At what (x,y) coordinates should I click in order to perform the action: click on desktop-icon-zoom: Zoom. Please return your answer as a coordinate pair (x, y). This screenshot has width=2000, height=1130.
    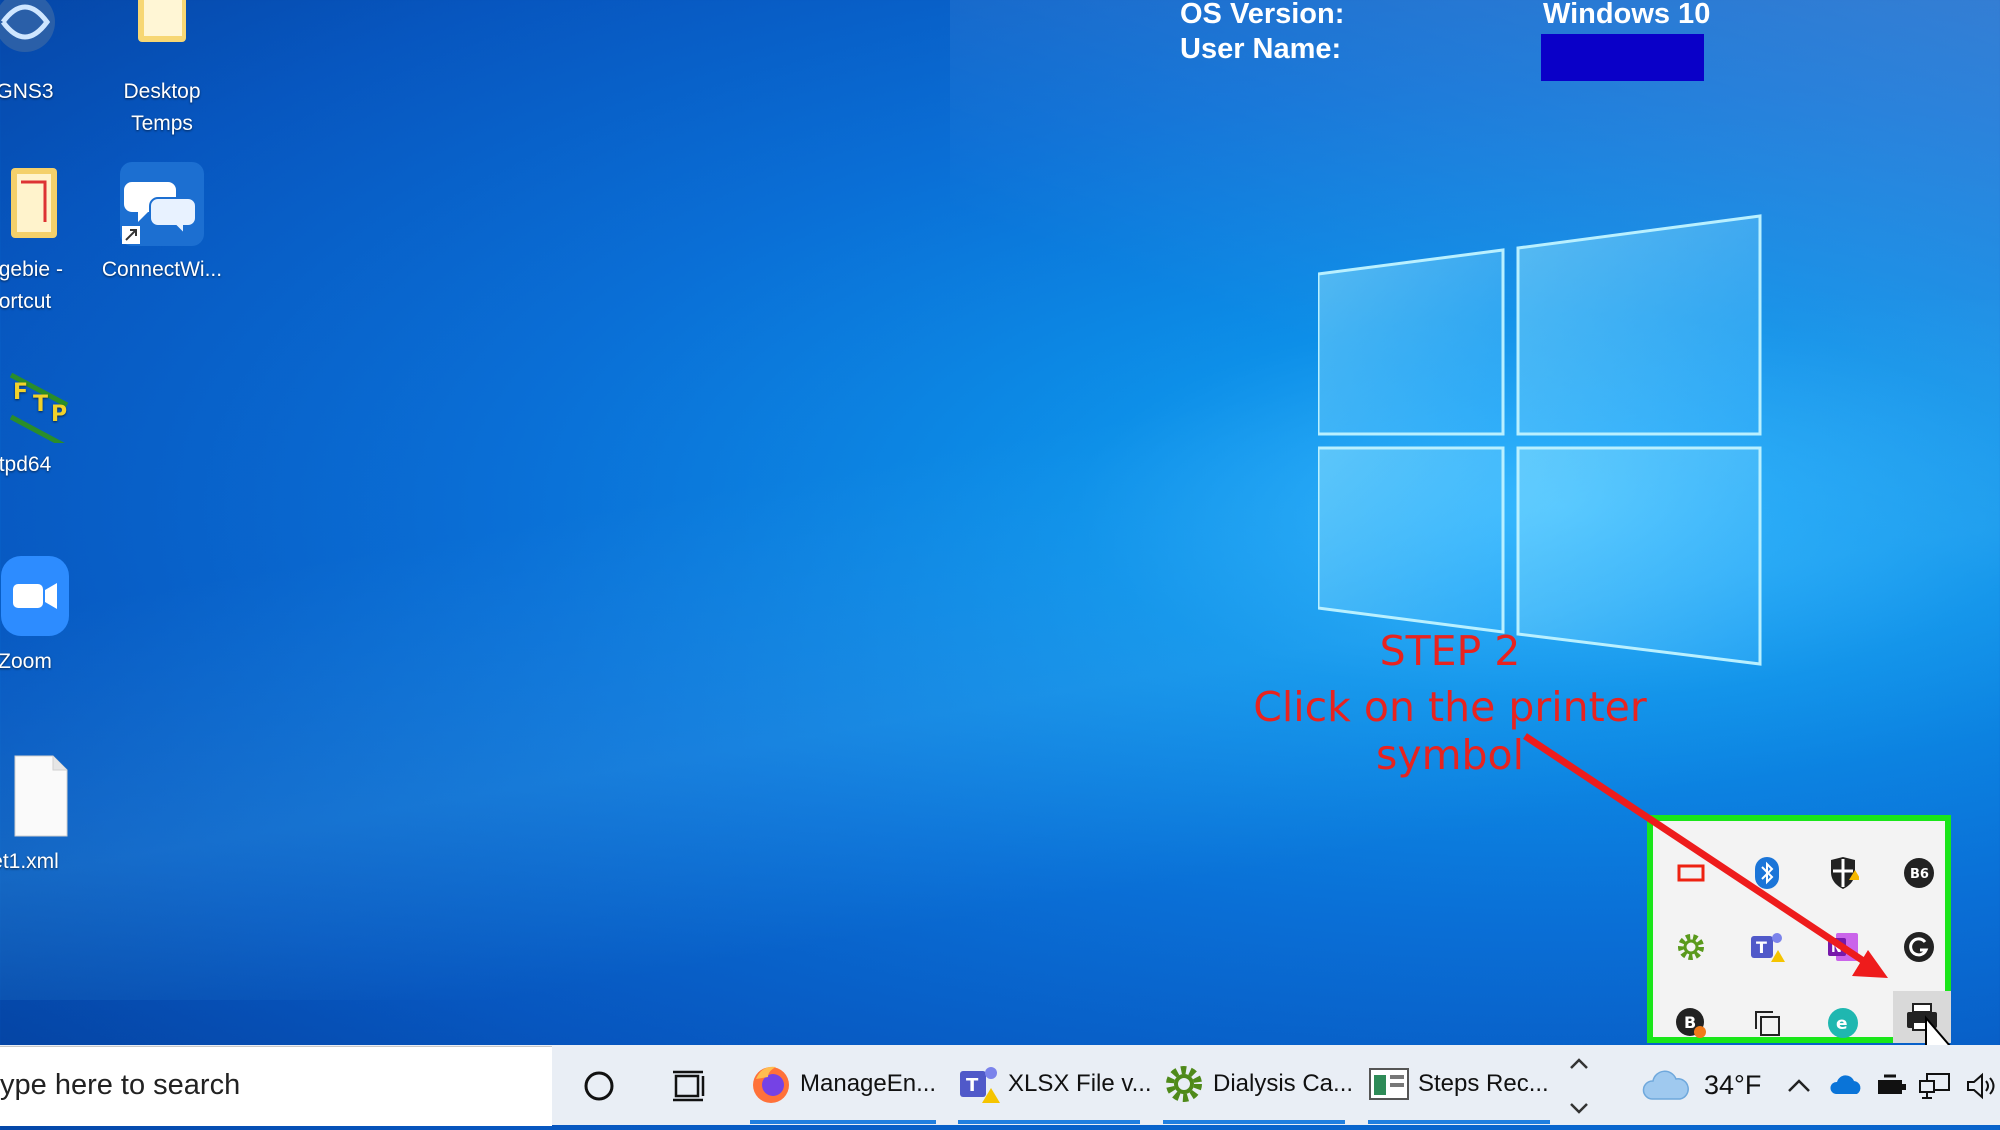
    Looking at the image, I should click on (50, 615).